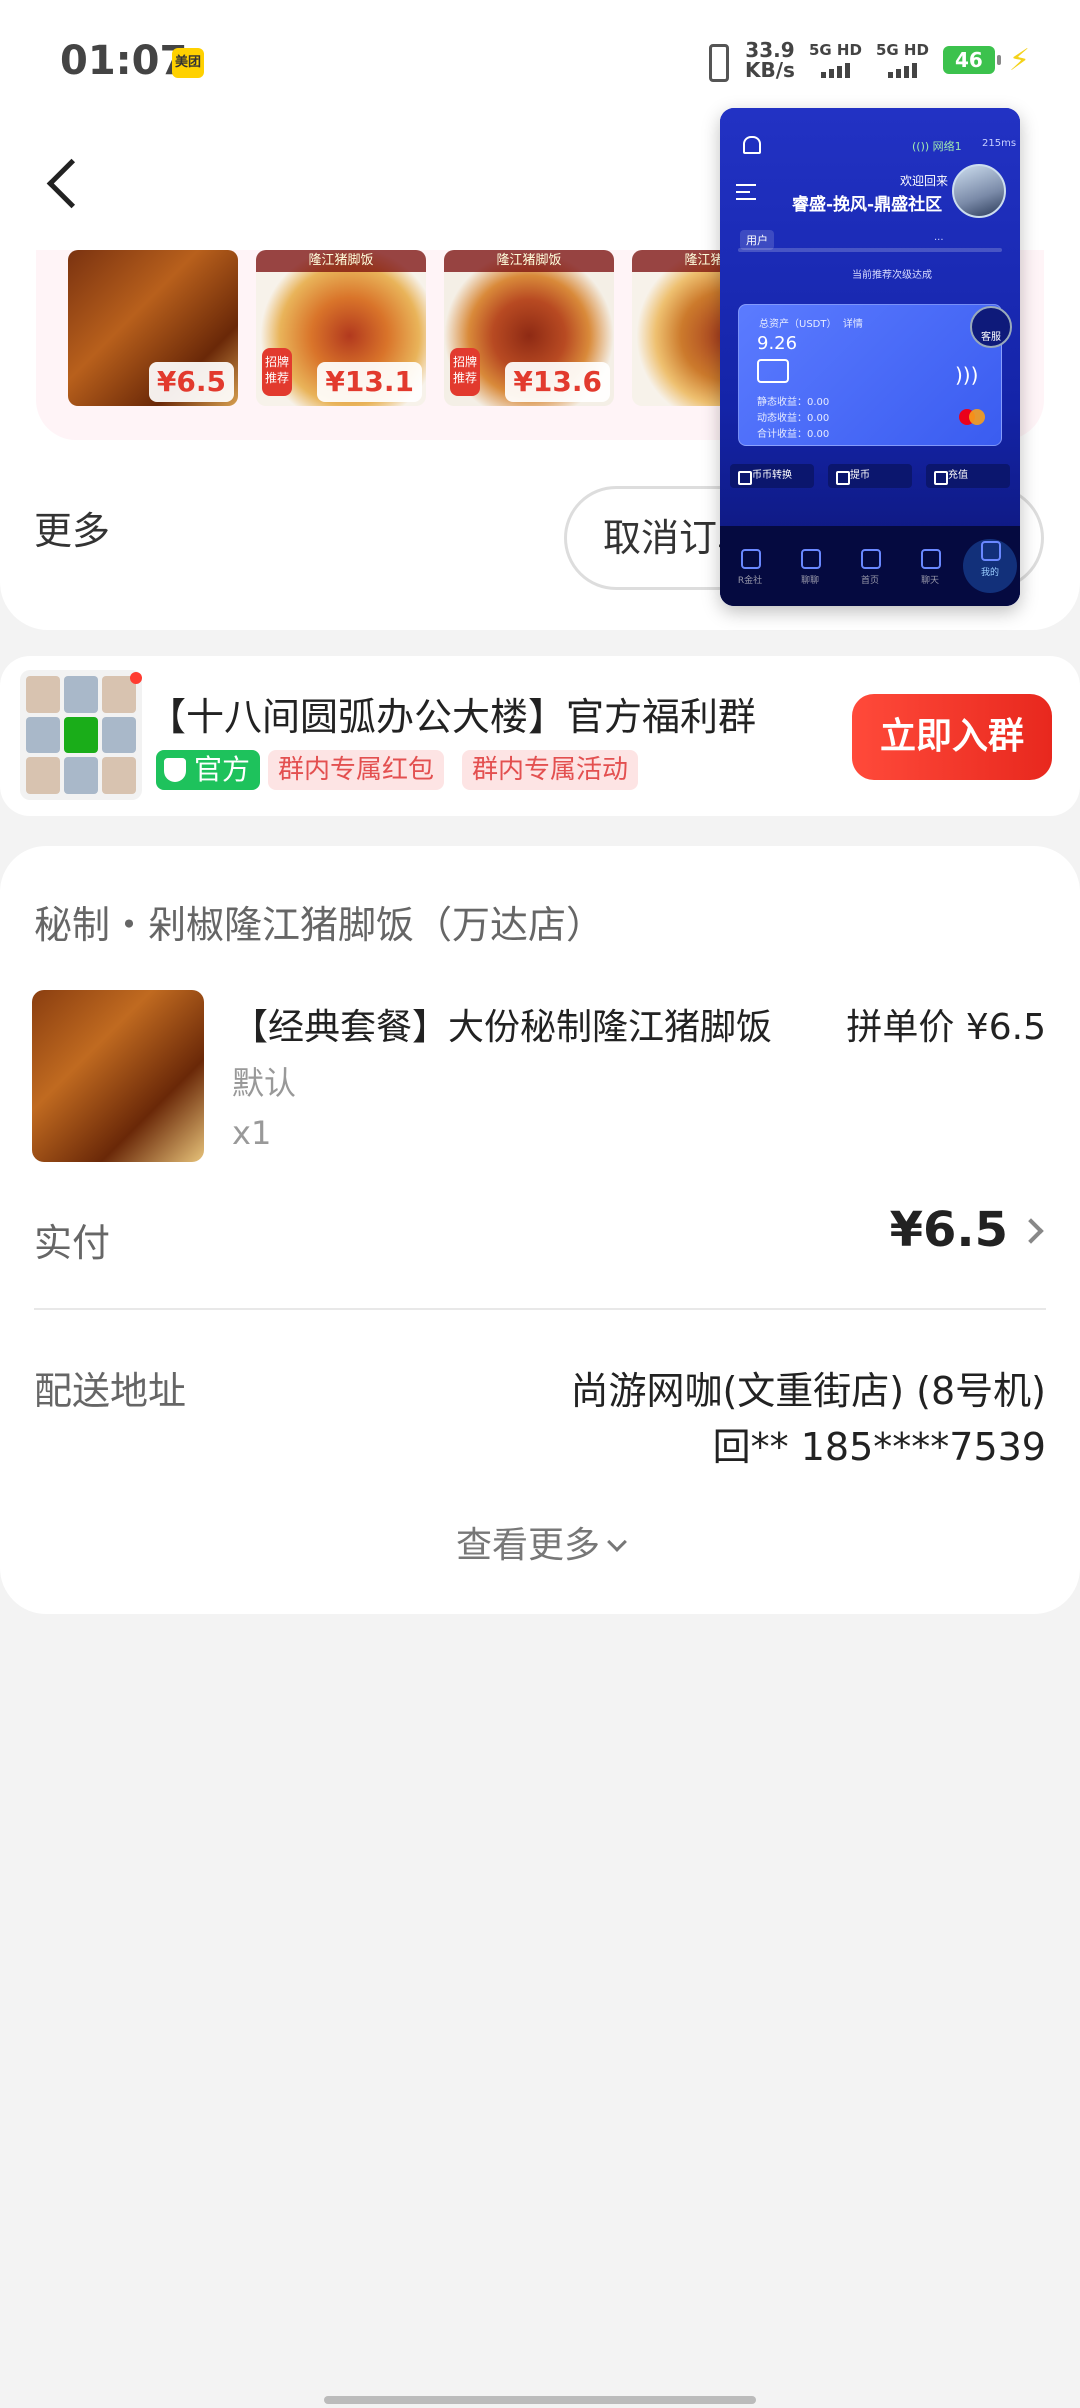 The image size is (1080, 2408). Describe the element at coordinates (124, 61) in the screenshot. I see `status-time: 01:07` at that location.